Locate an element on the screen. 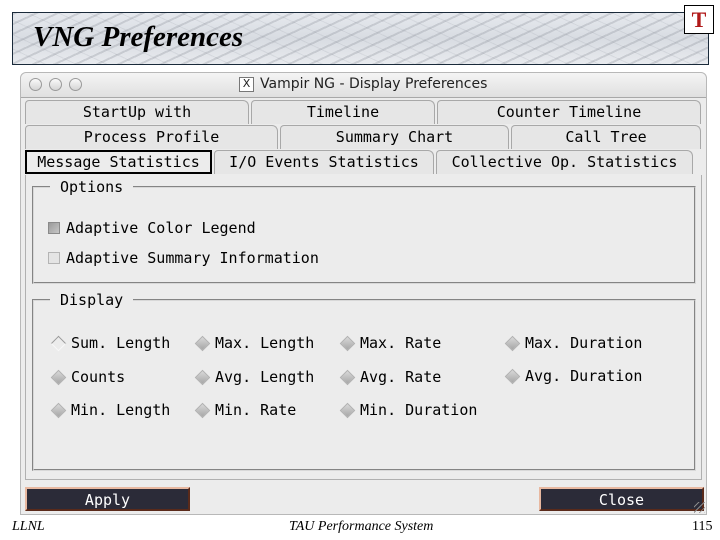 This screenshot has width=720, height=540. checkbox-unchecked-icon is located at coordinates (54, 258).